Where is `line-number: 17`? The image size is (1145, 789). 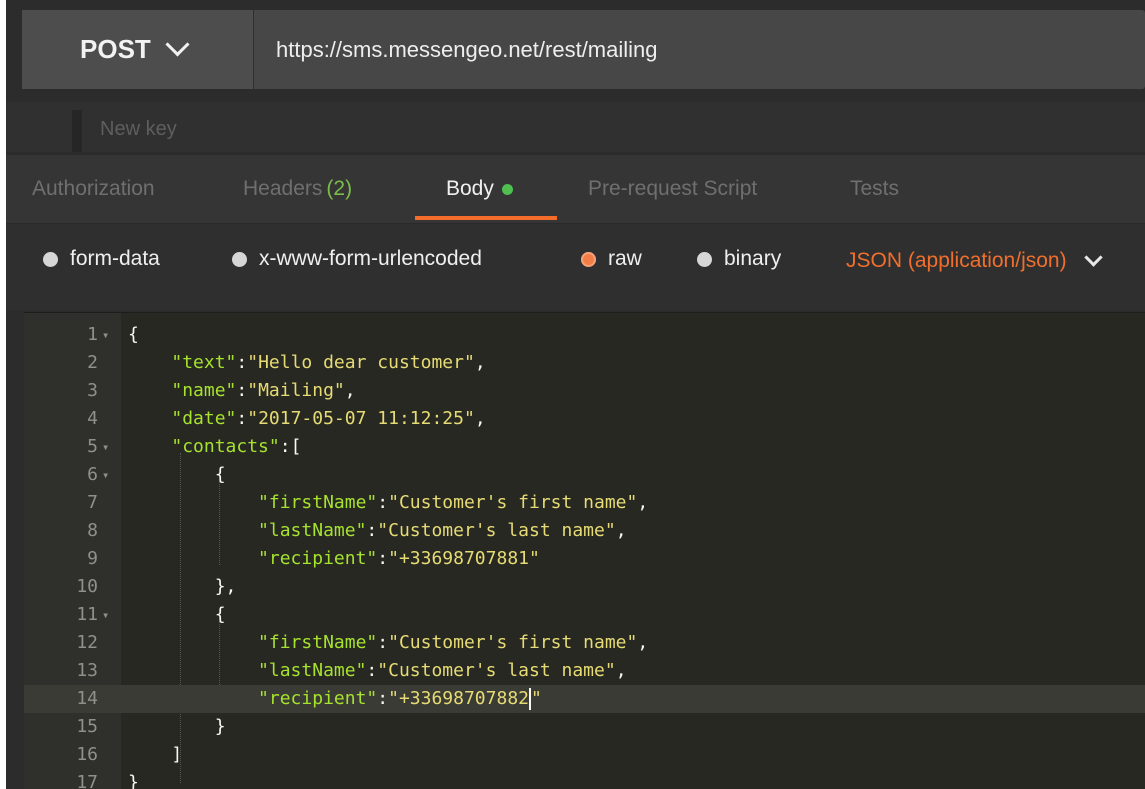
line-number: 17 is located at coordinates (87, 780).